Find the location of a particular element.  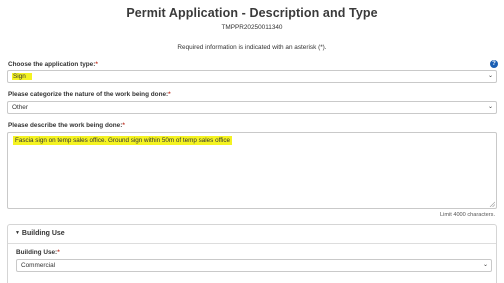

building-use-label: Building Use:* is located at coordinates (38, 252).